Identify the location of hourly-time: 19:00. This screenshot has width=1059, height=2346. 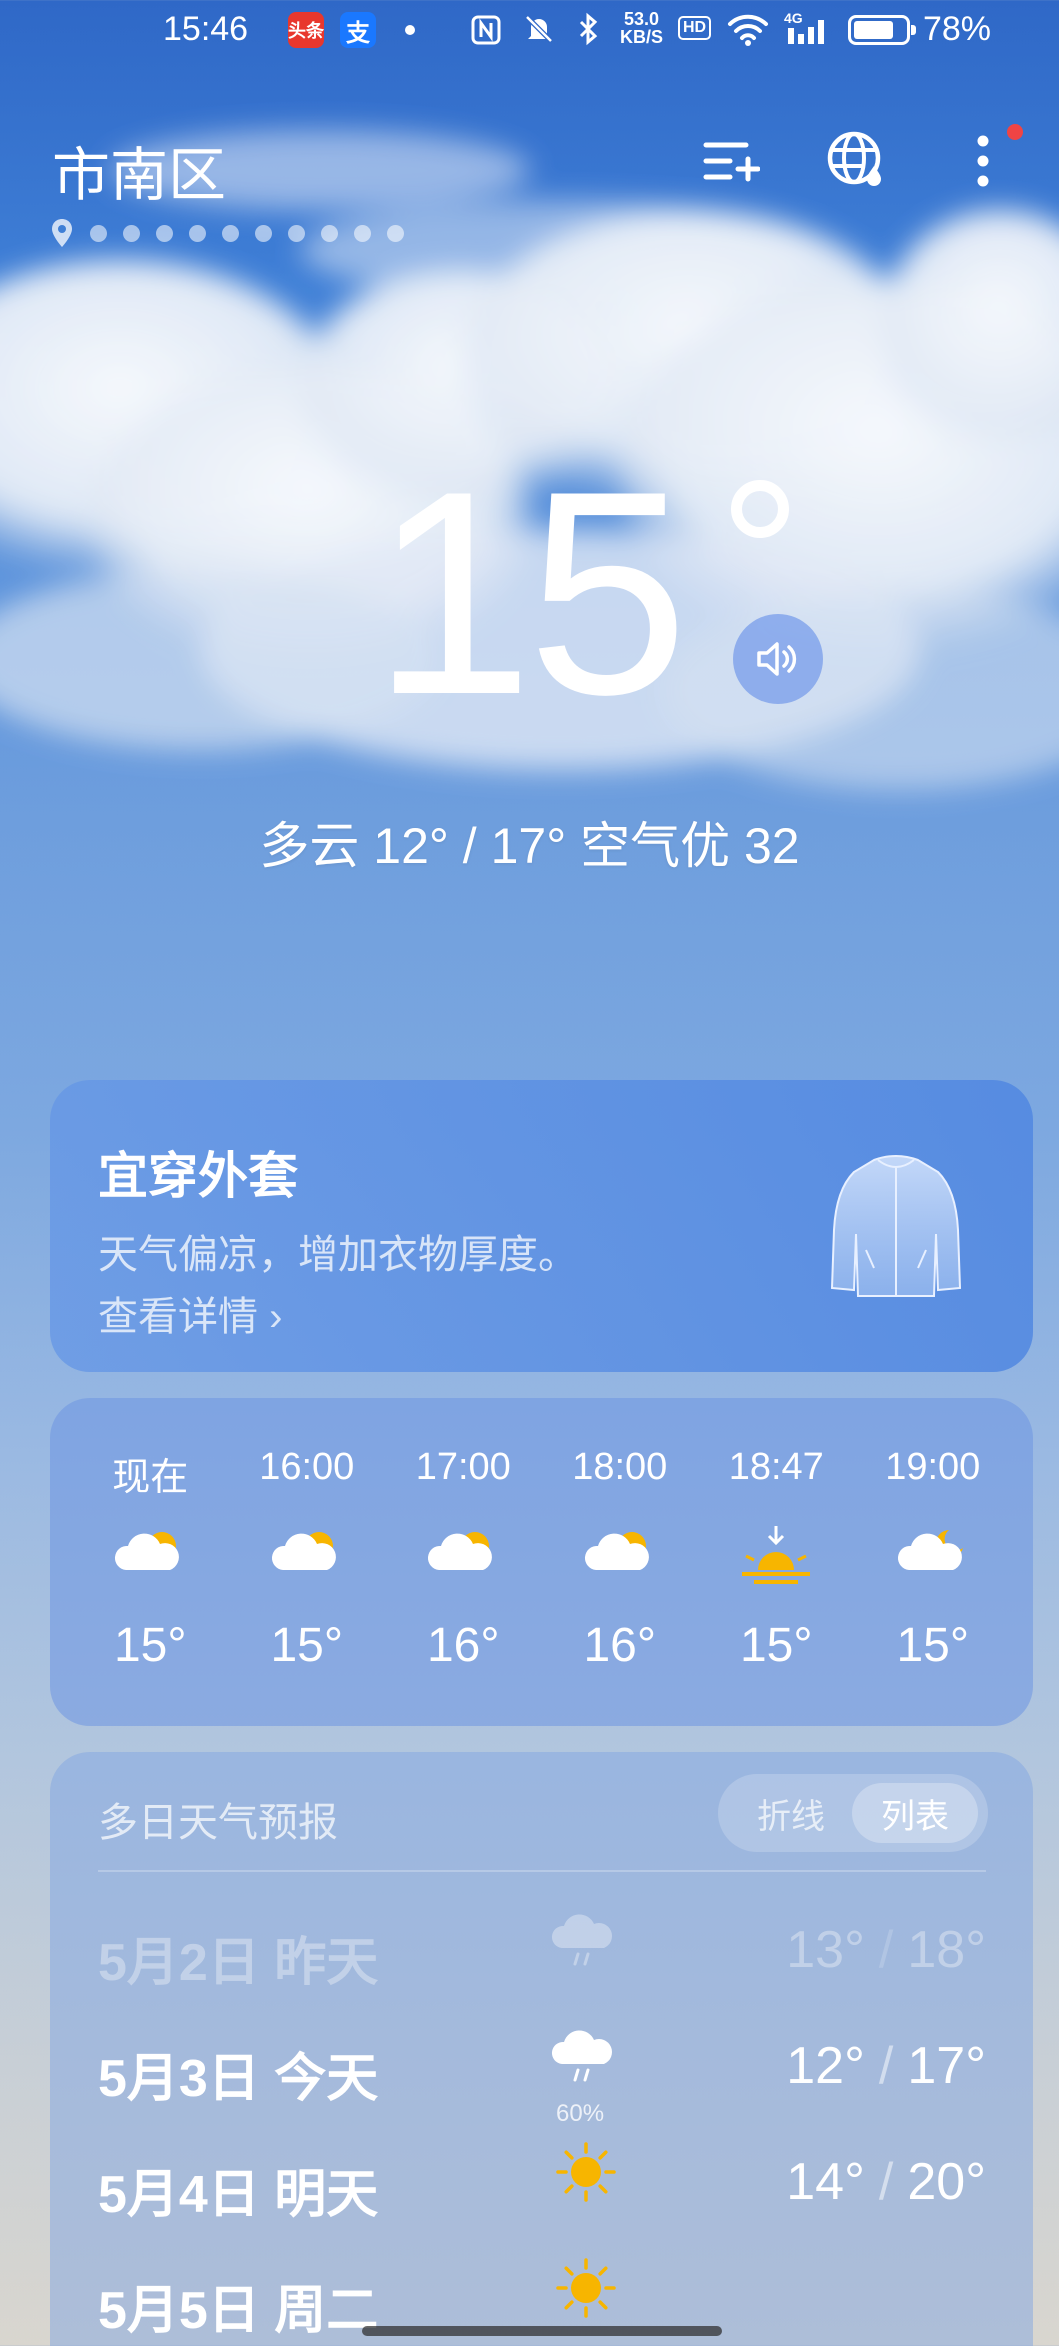
(933, 1467).